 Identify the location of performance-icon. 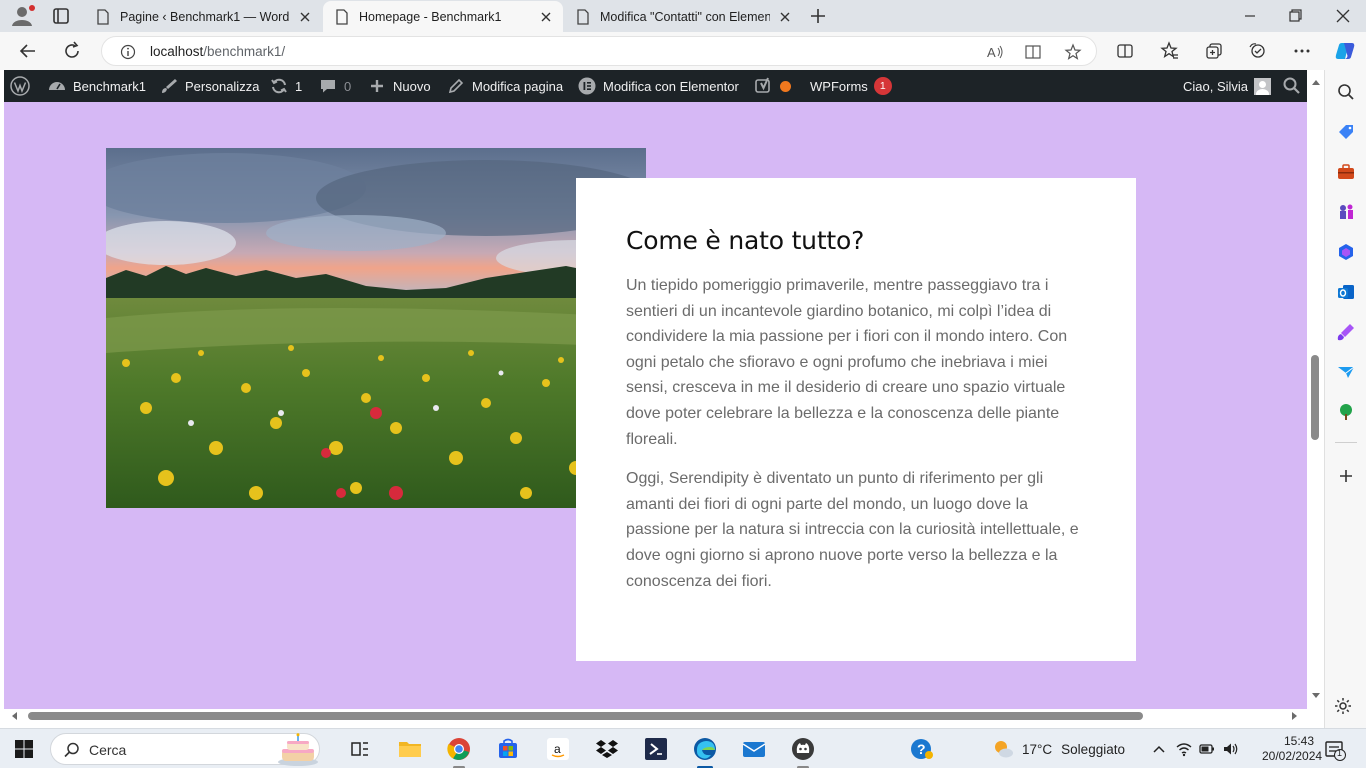
(1258, 51).